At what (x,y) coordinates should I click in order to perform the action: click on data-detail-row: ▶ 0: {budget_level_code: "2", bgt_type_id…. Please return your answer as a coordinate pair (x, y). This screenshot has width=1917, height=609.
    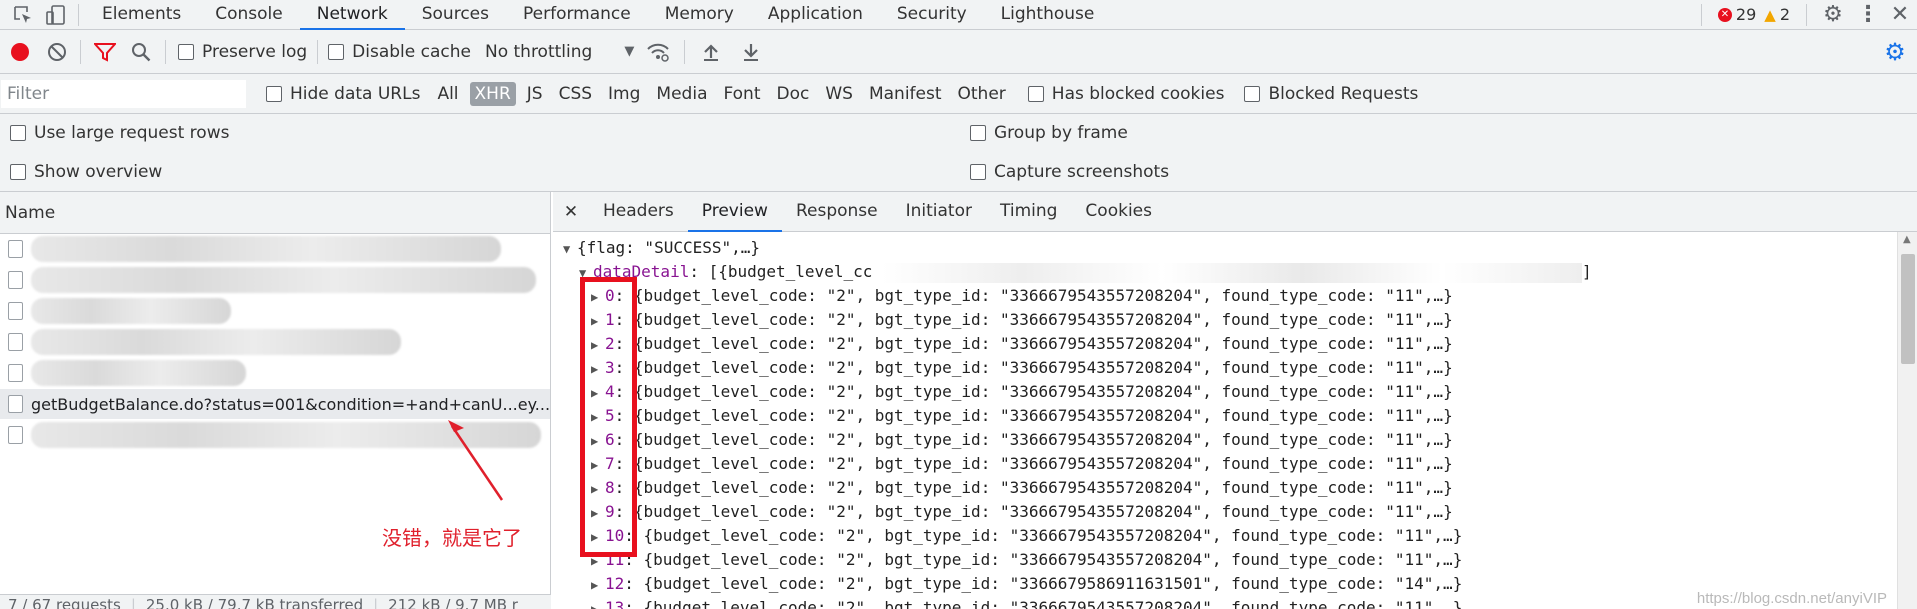
    Looking at the image, I should click on (1235, 296).